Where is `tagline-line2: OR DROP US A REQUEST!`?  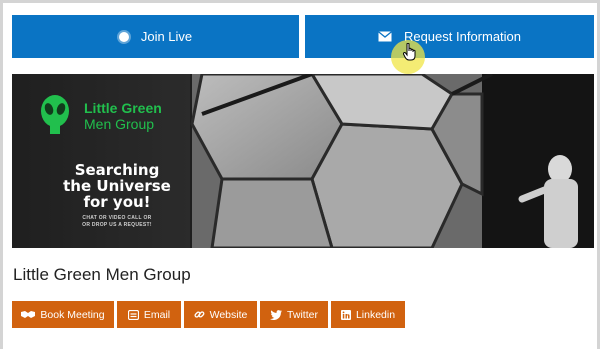
tagline-line2: OR DROP US A REQUEST! is located at coordinates (117, 225).